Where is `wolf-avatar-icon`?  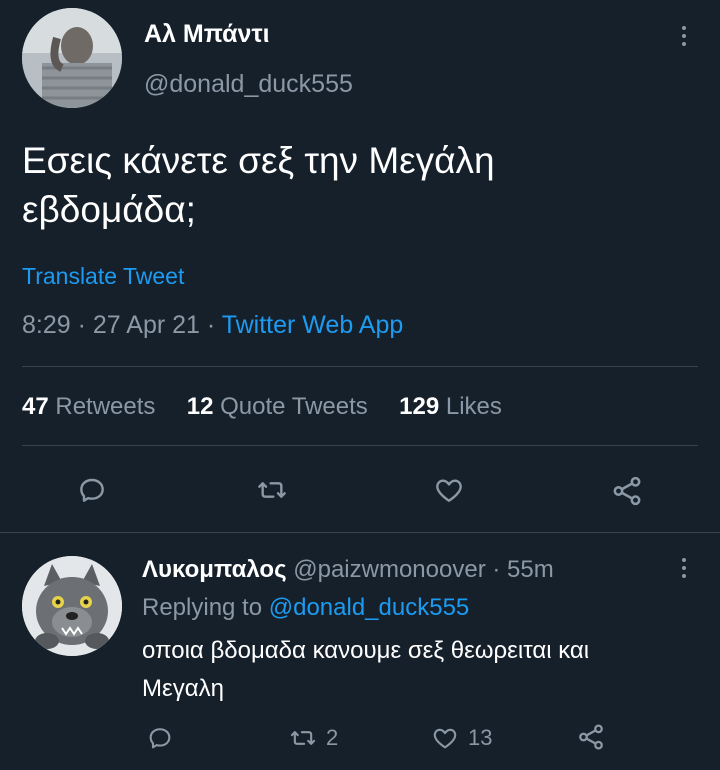
wolf-avatar-icon is located at coordinates (72, 606).